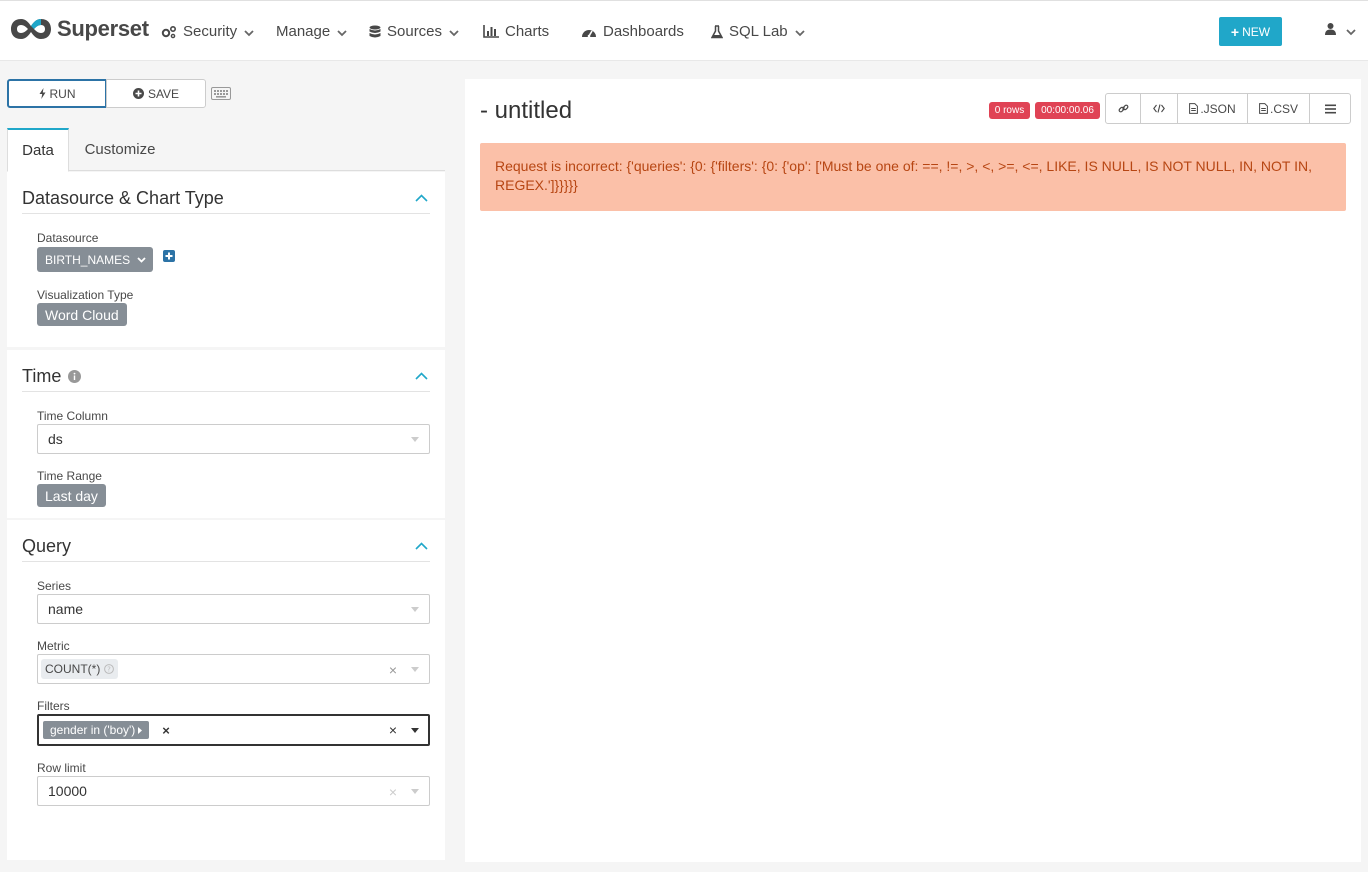 Image resolution: width=1368 pixels, height=872 pixels. Describe the element at coordinates (226, 150) in the screenshot. I see `control-tabs: Data Customize` at that location.